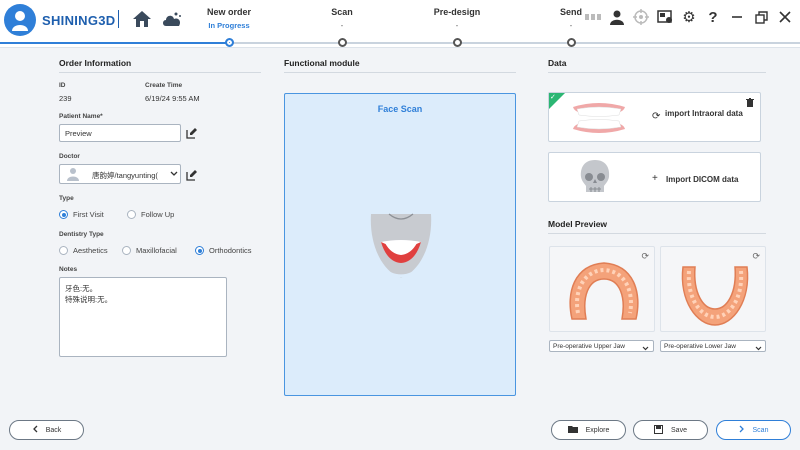  What do you see at coordinates (595, 179) in the screenshot?
I see `skull-icon` at bounding box center [595, 179].